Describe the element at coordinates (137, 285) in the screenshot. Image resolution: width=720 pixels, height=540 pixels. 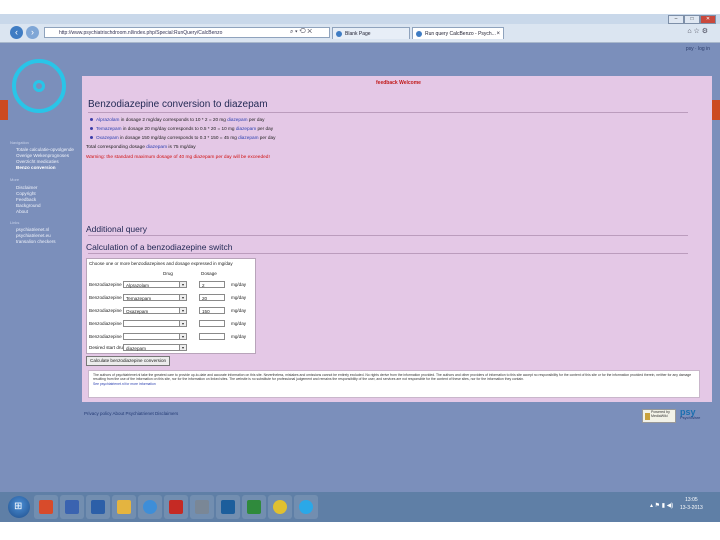
I see `select-value: Alprazolam` at that location.